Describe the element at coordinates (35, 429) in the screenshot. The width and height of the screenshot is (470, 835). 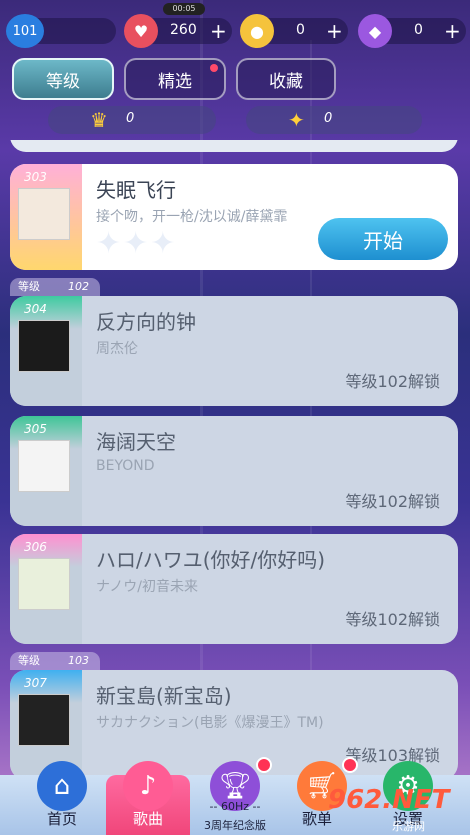
I see `song-number: 305` at that location.